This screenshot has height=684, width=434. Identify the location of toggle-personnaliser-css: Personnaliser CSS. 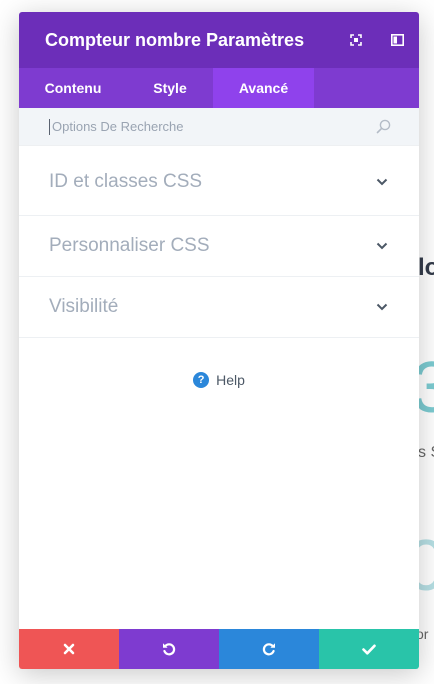
(219, 246).